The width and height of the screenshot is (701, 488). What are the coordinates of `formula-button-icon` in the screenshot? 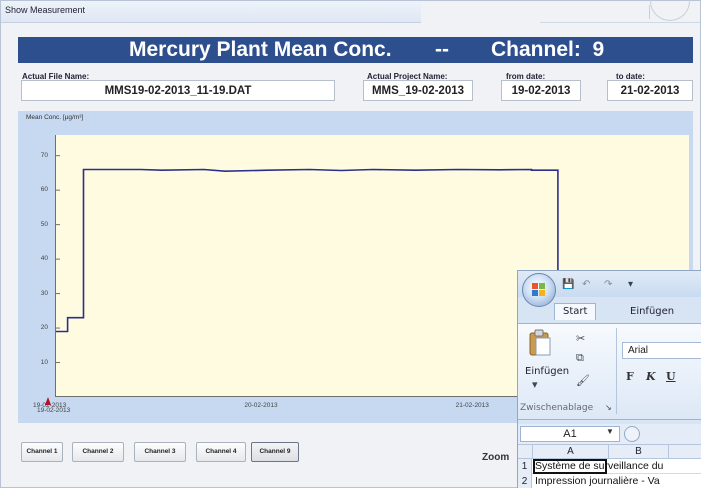 It's located at (632, 434).